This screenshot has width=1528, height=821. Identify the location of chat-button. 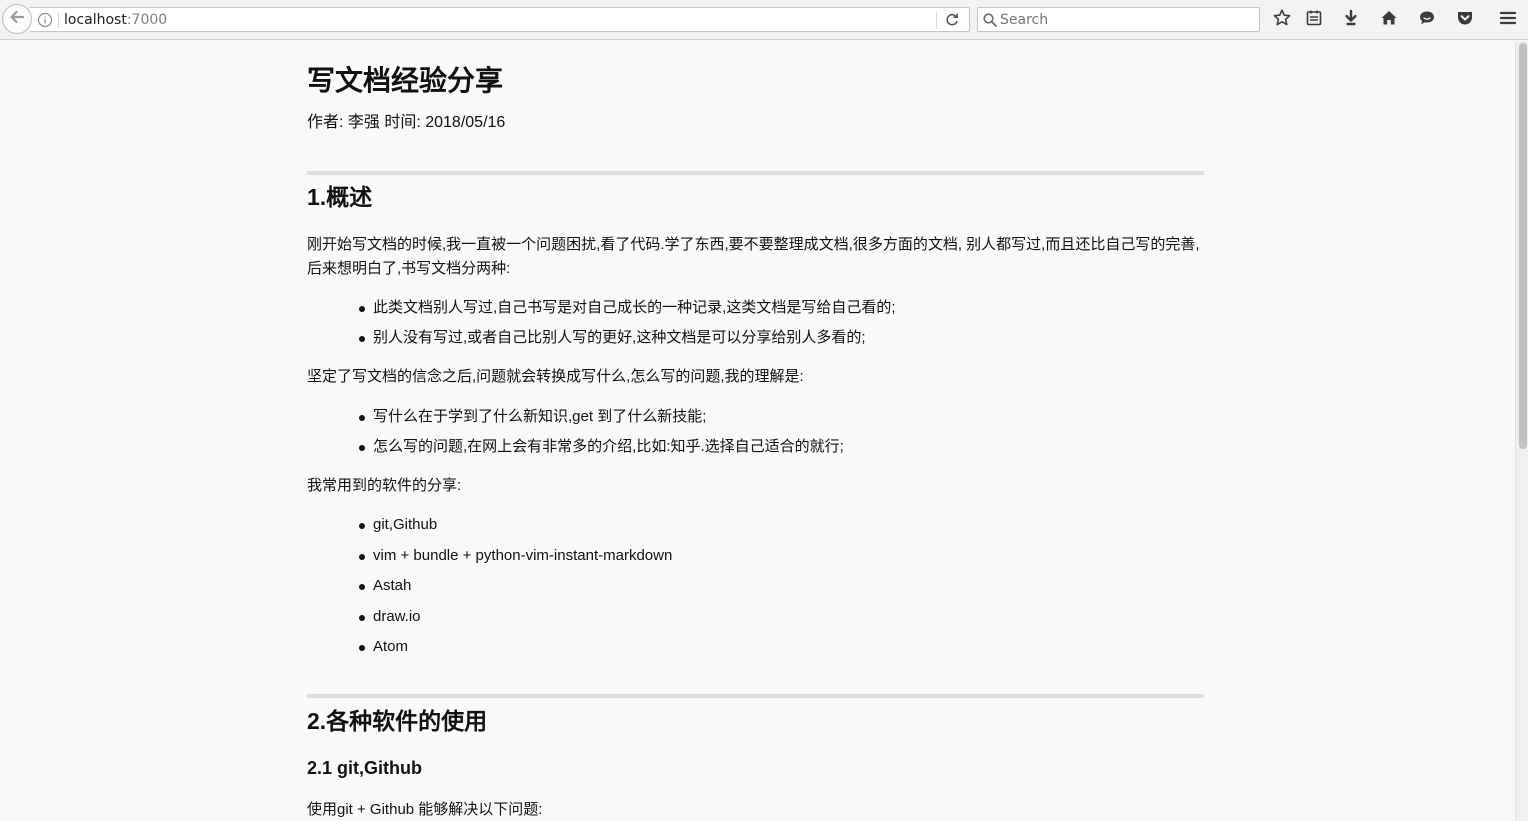
(1427, 20).